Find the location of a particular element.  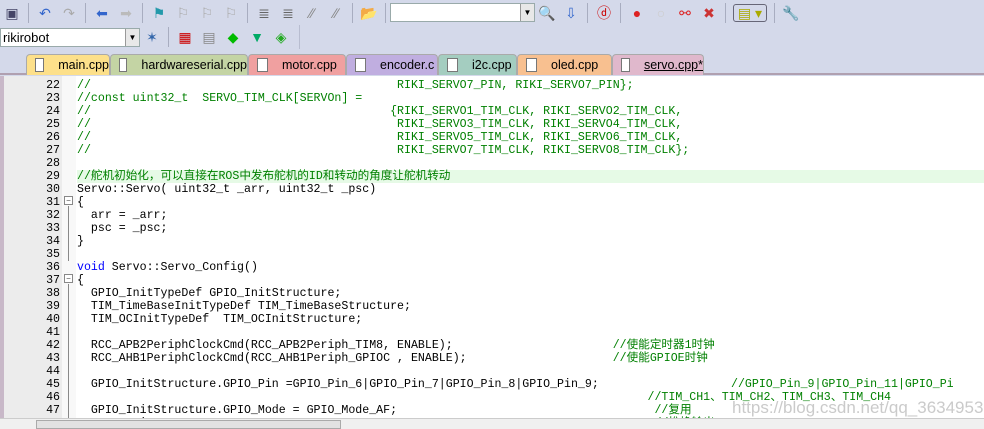

line-number: 47 is located at coordinates (53, 410).